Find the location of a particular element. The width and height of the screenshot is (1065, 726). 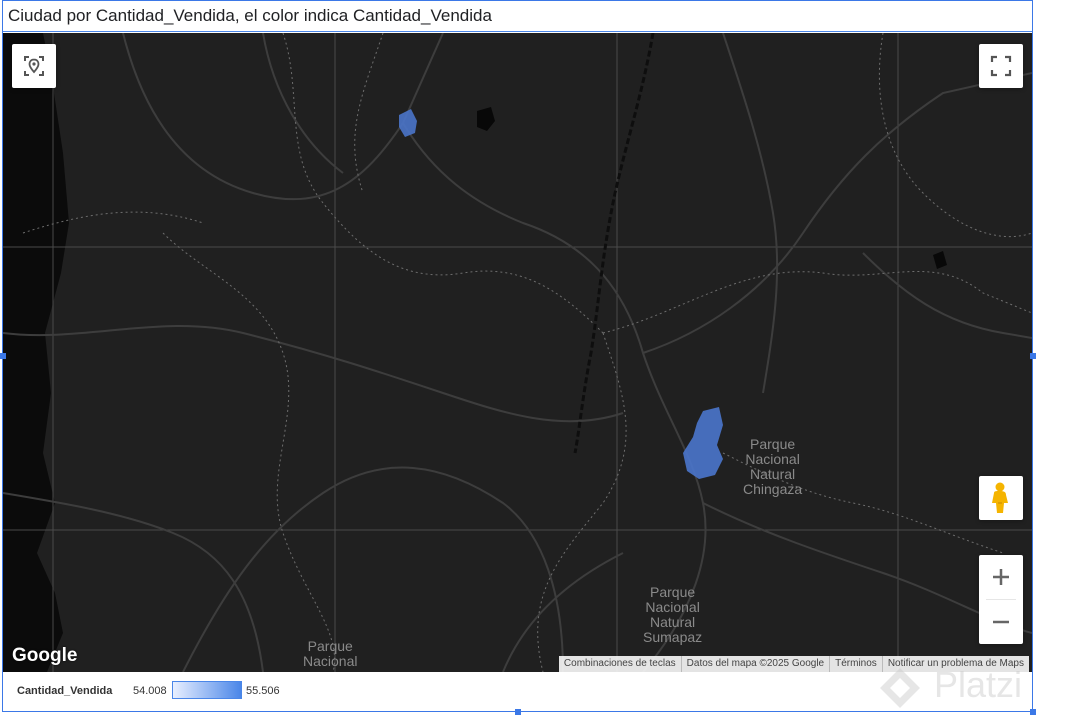

place-label-sumapaz: Parque Nacional Natural Sumapaz is located at coordinates (672, 615).